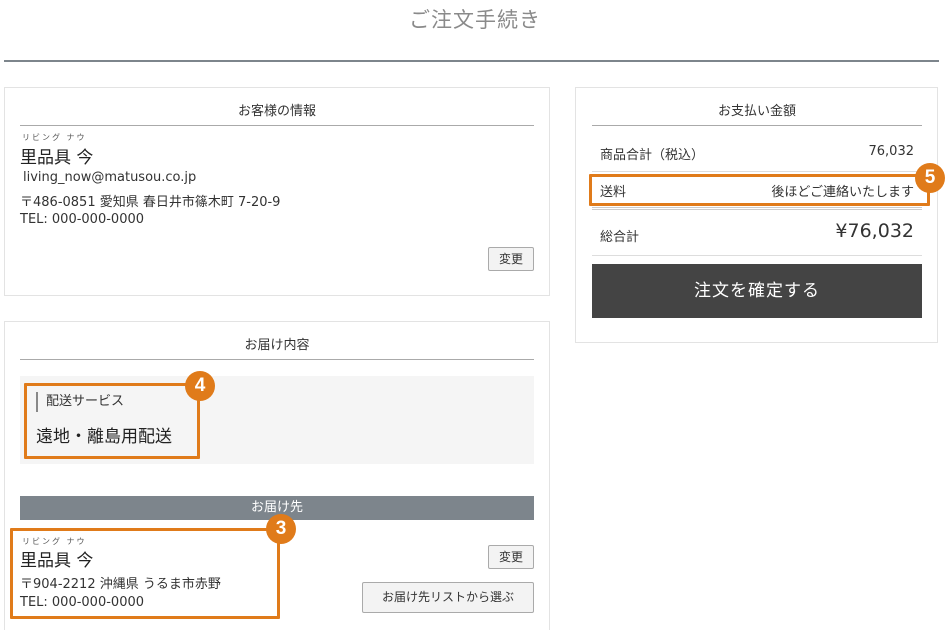 The height and width of the screenshot is (630, 950). I want to click on annotation-highlight-shipping, so click(759, 190).